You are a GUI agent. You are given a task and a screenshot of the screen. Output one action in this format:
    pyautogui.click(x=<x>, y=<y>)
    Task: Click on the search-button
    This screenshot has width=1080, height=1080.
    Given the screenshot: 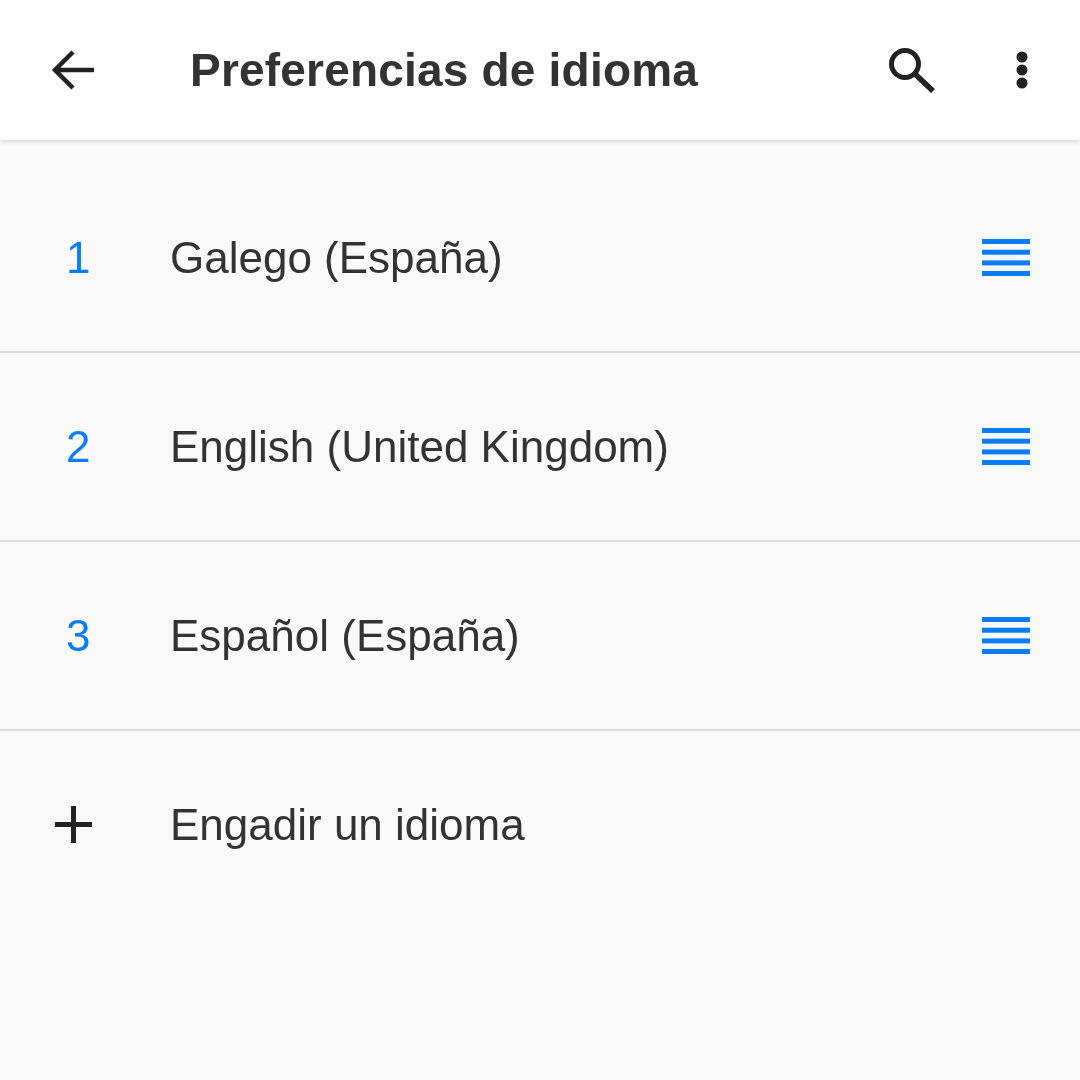 What is the action you would take?
    pyautogui.click(x=912, y=70)
    